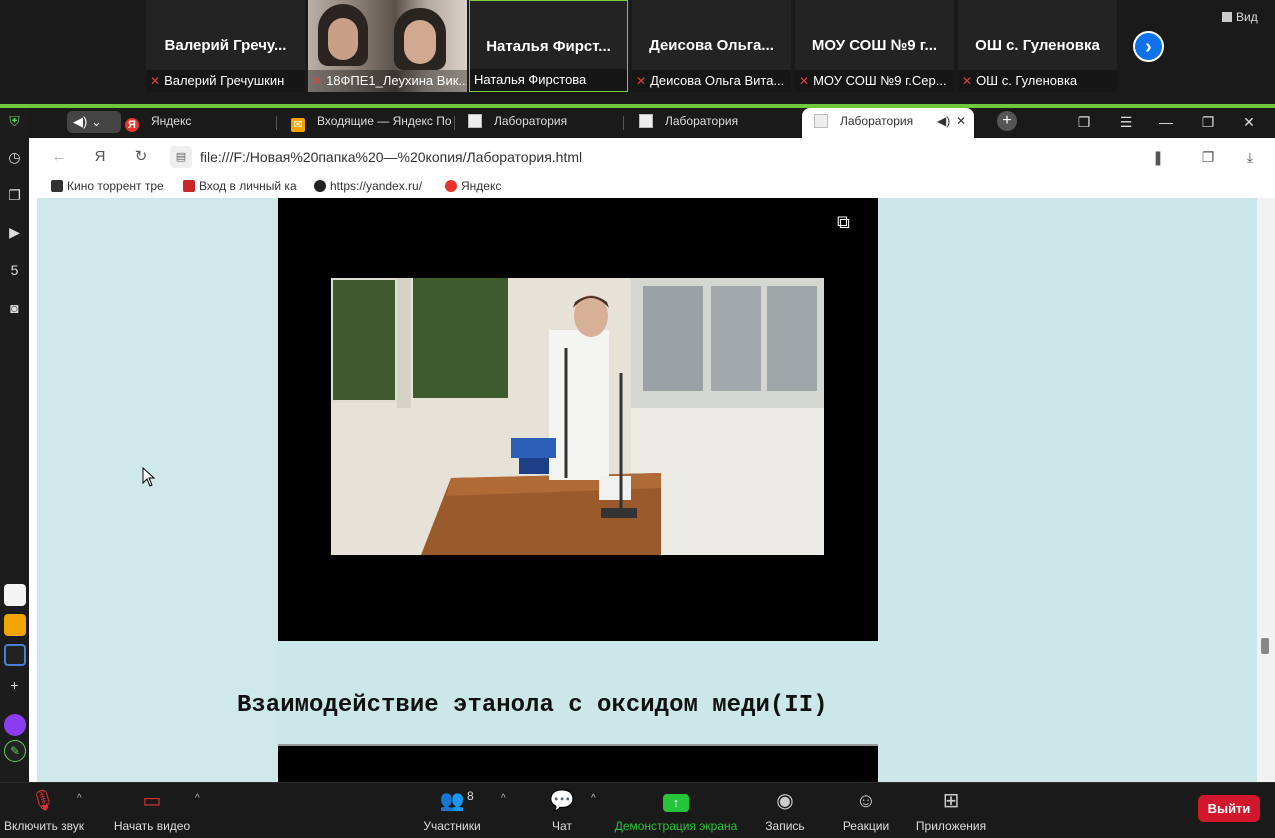  I want to click on external-link-icon: ⧉, so click(847, 222).